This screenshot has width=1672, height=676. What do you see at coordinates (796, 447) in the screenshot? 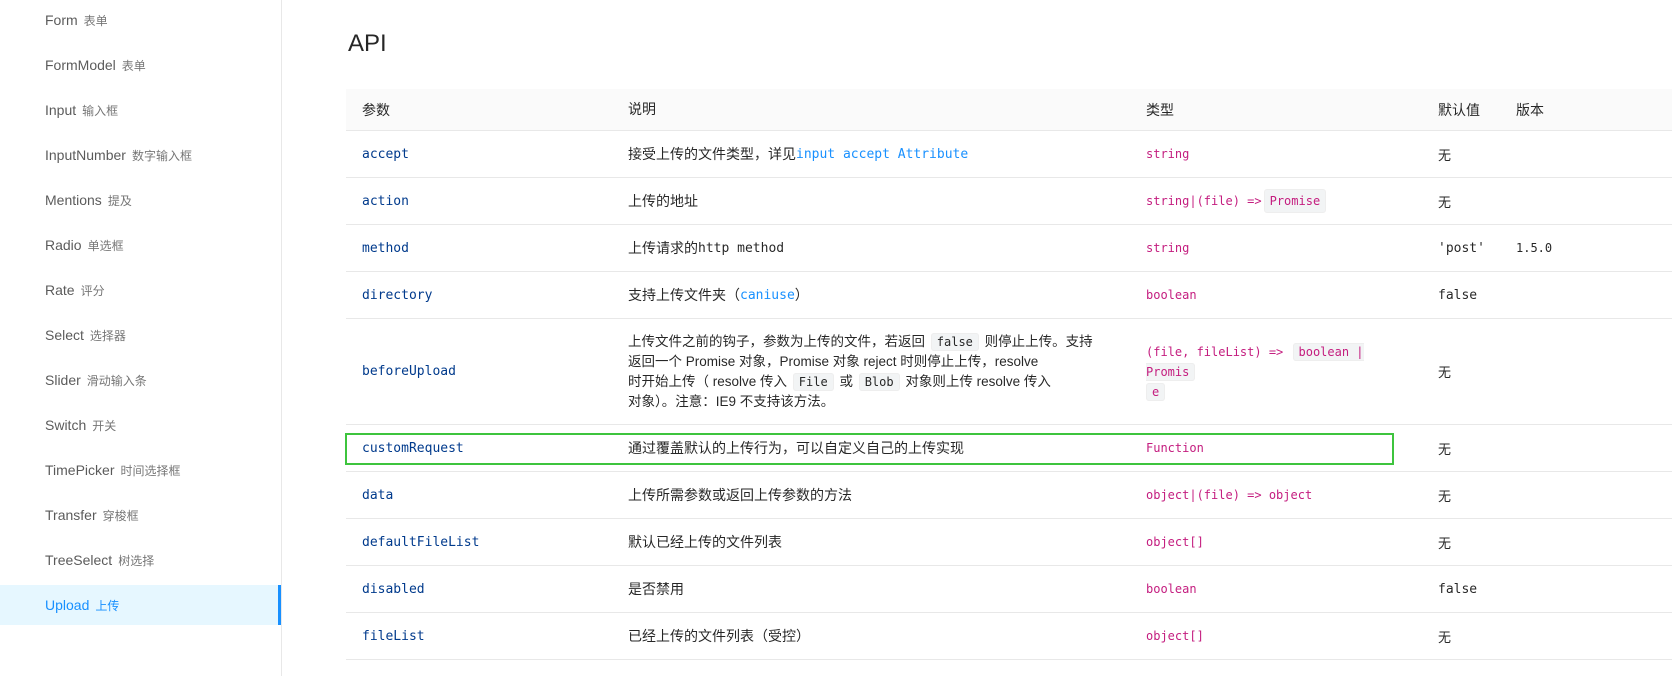
I see `param-desc: 通过覆盖默认的上传行为，可以自定义自己的上传实现` at bounding box center [796, 447].